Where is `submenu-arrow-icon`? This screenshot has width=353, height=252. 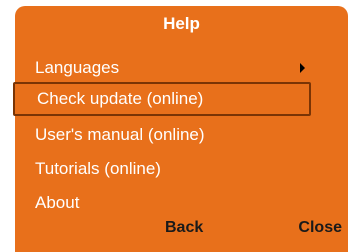 submenu-arrow-icon is located at coordinates (302, 68).